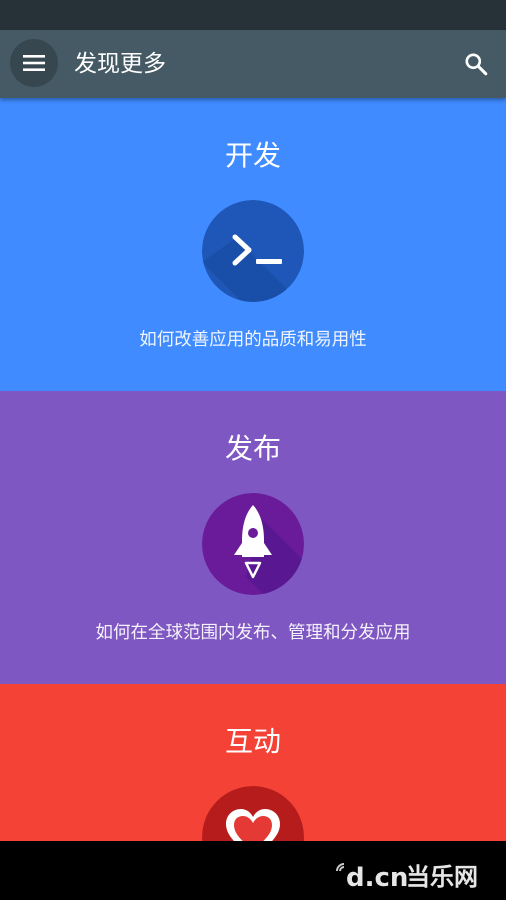 This screenshot has width=506, height=900. I want to click on menu-icon, so click(34, 63).